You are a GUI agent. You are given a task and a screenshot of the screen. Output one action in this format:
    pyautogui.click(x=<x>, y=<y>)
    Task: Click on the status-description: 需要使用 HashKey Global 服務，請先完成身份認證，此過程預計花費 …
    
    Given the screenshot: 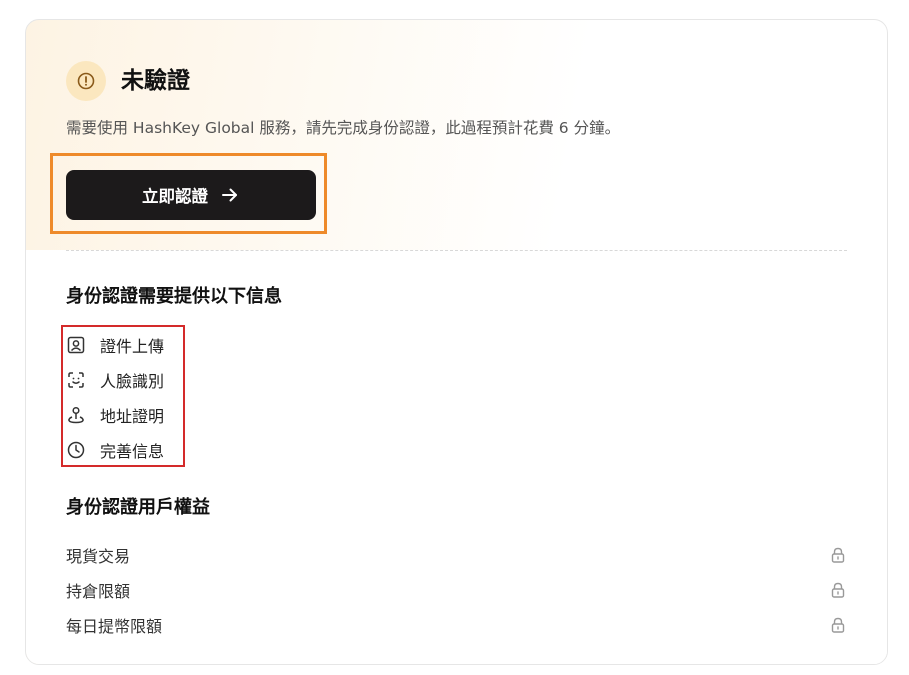 What is the action you would take?
    pyautogui.click(x=343, y=128)
    